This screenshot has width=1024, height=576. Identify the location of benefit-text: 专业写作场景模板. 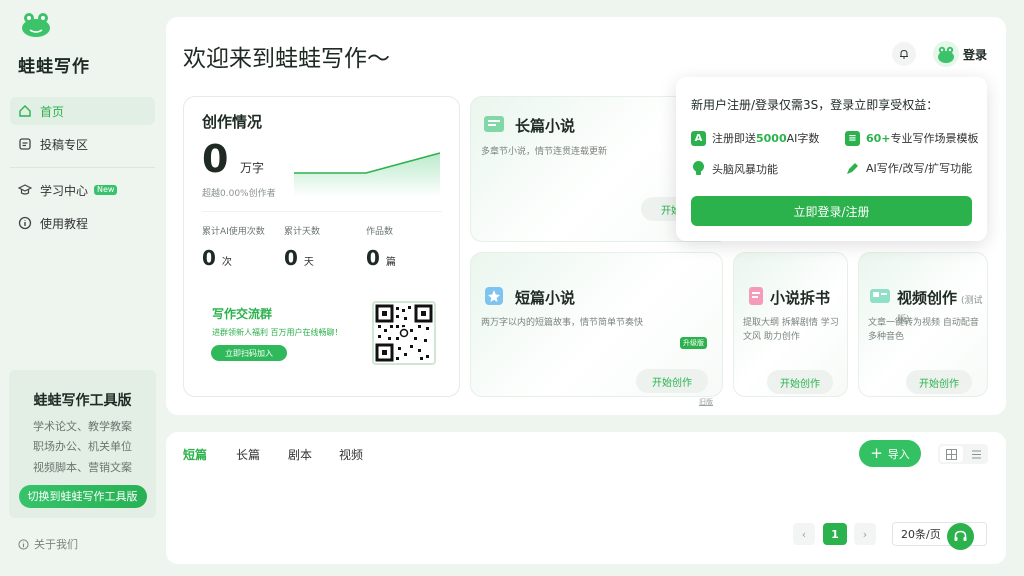
(934, 138).